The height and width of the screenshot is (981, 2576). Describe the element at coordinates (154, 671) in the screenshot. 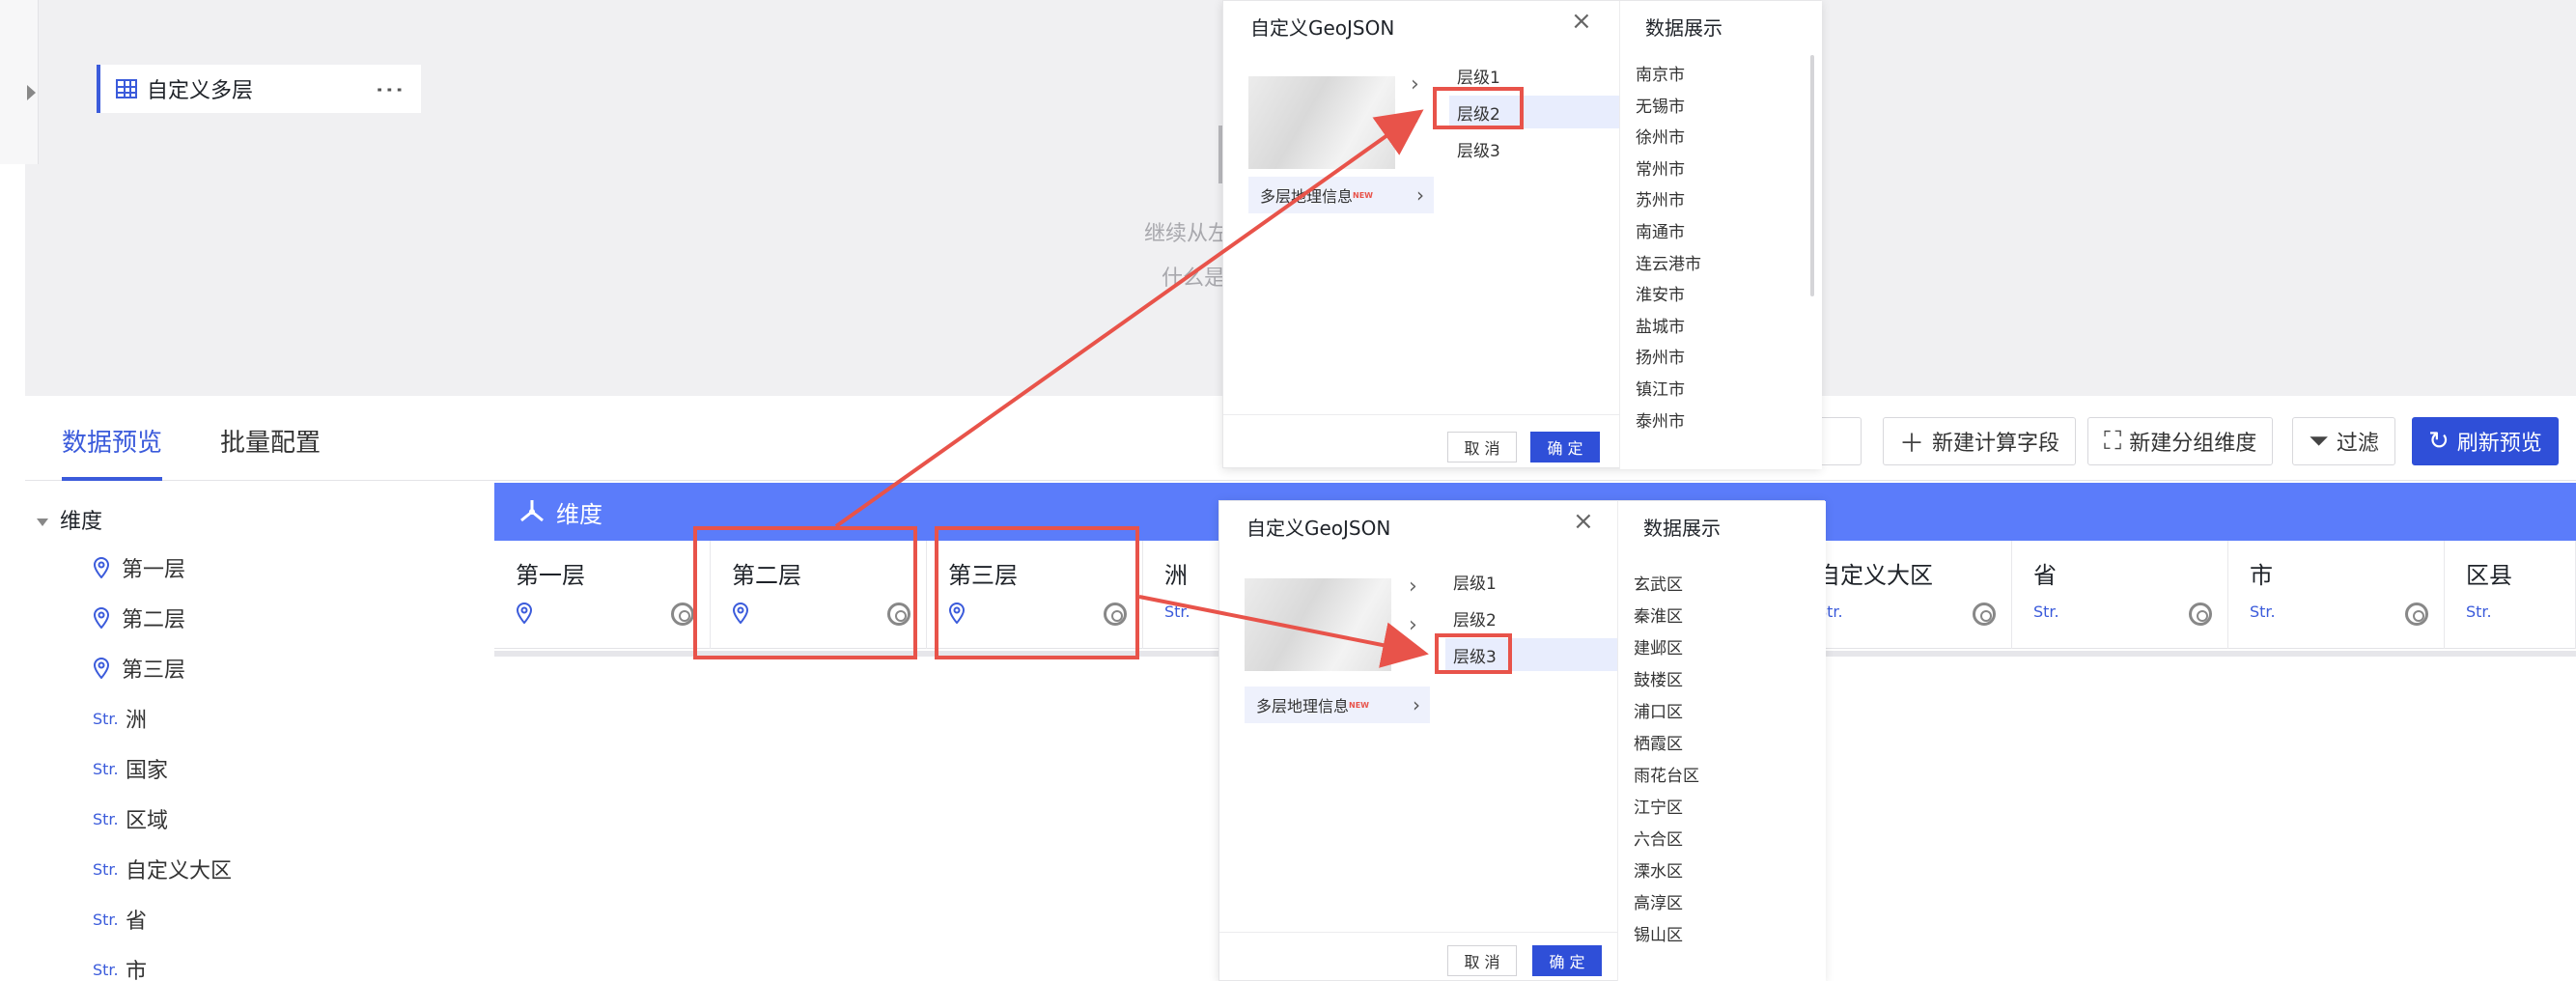

I see `tree-item-label: 第三层` at that location.